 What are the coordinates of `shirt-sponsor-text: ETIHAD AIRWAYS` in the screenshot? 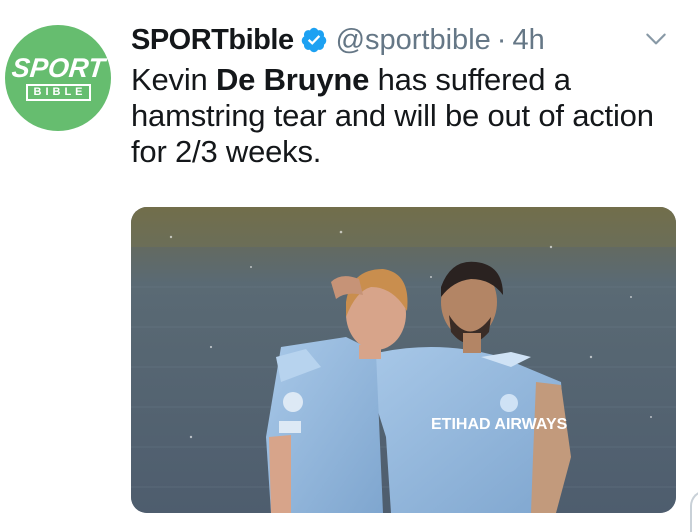 It's located at (499, 424).